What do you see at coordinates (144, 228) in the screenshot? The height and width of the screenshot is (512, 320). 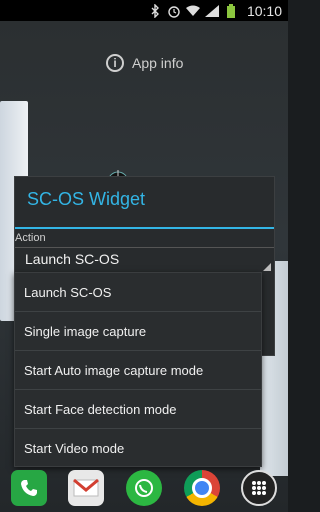 I see `title-divider` at bounding box center [144, 228].